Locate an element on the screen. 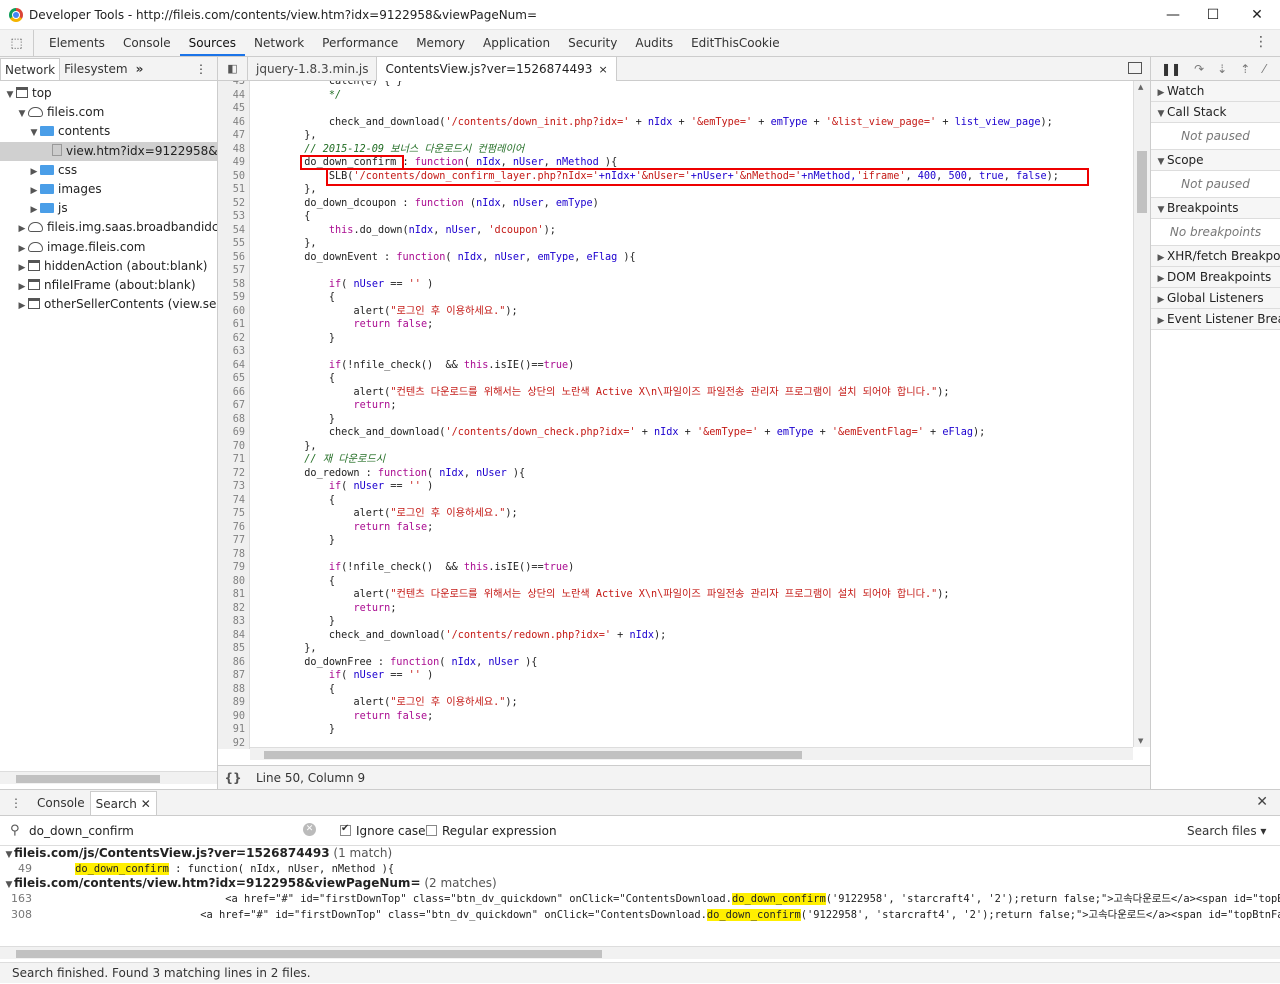 This screenshot has height=984, width=1280. section-breakpoints: ▼ Breakpoints is located at coordinates (1215, 208).